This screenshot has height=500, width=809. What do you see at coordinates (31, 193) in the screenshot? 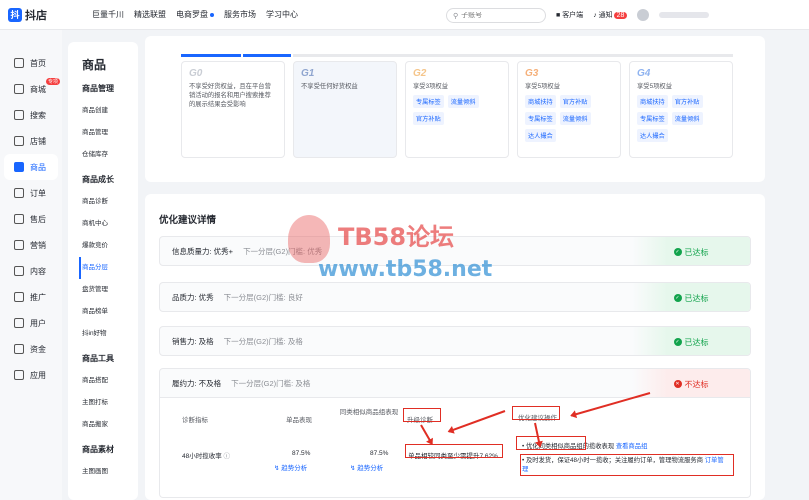
I see `sidebar-item-order: 订单` at bounding box center [31, 193].